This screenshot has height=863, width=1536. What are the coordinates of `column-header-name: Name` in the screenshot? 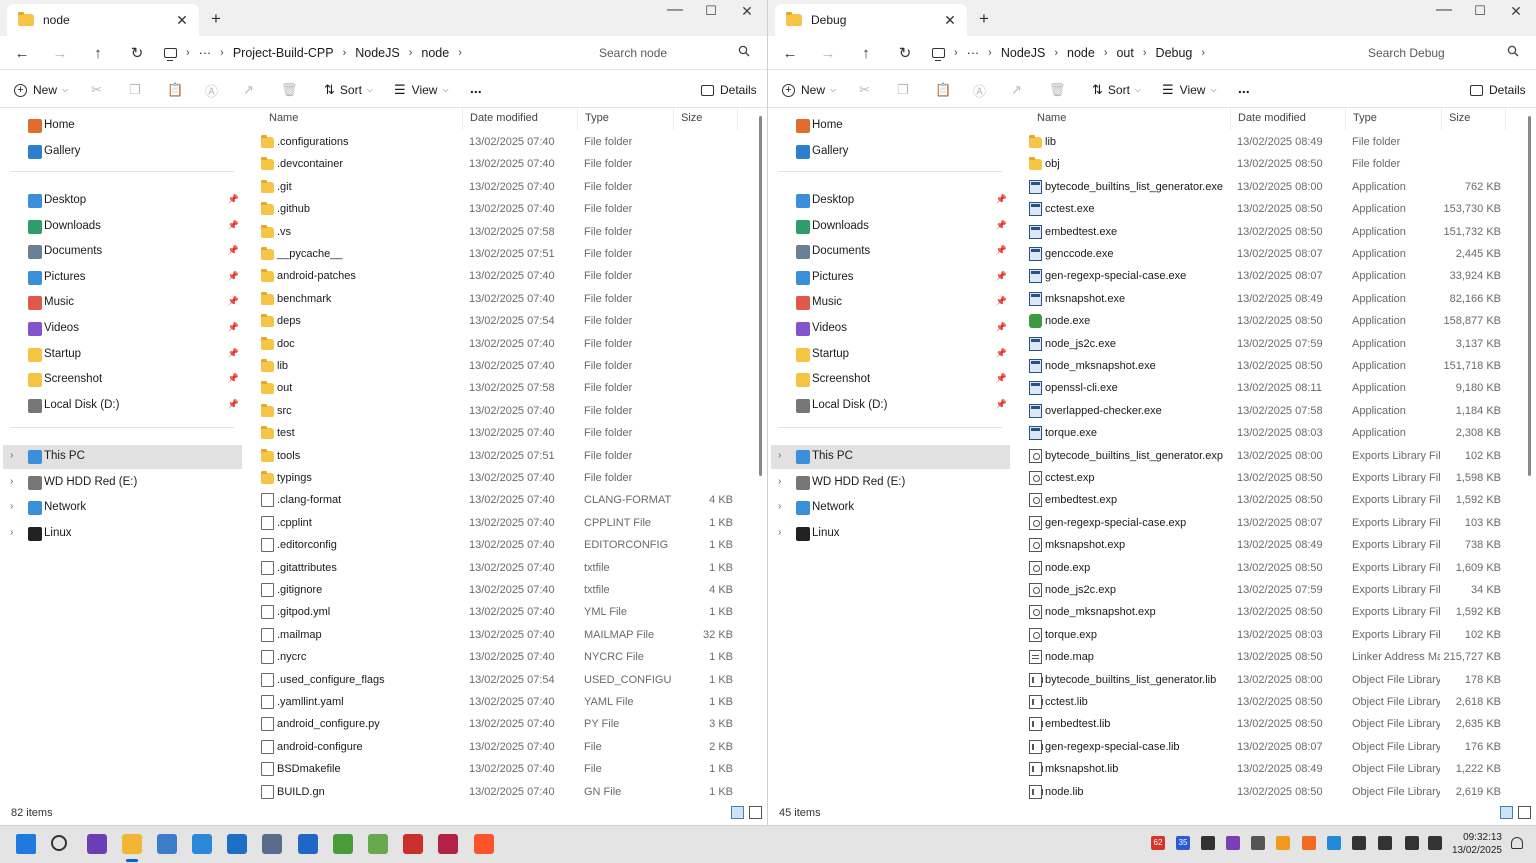 It's located at (1131, 119).